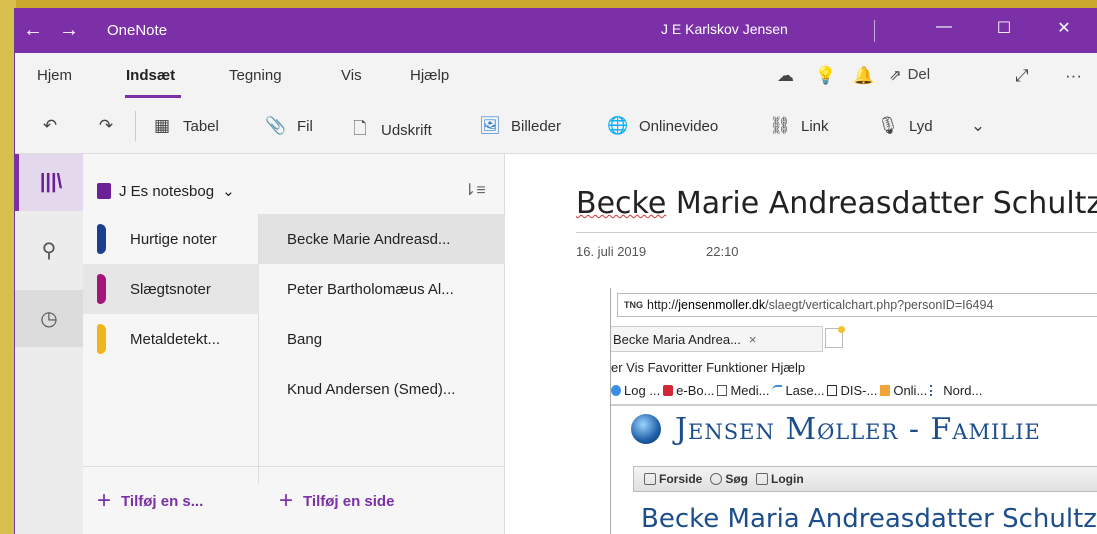 The image size is (1097, 534). Describe the element at coordinates (815, 126) in the screenshot. I see `link-label: Link` at that location.